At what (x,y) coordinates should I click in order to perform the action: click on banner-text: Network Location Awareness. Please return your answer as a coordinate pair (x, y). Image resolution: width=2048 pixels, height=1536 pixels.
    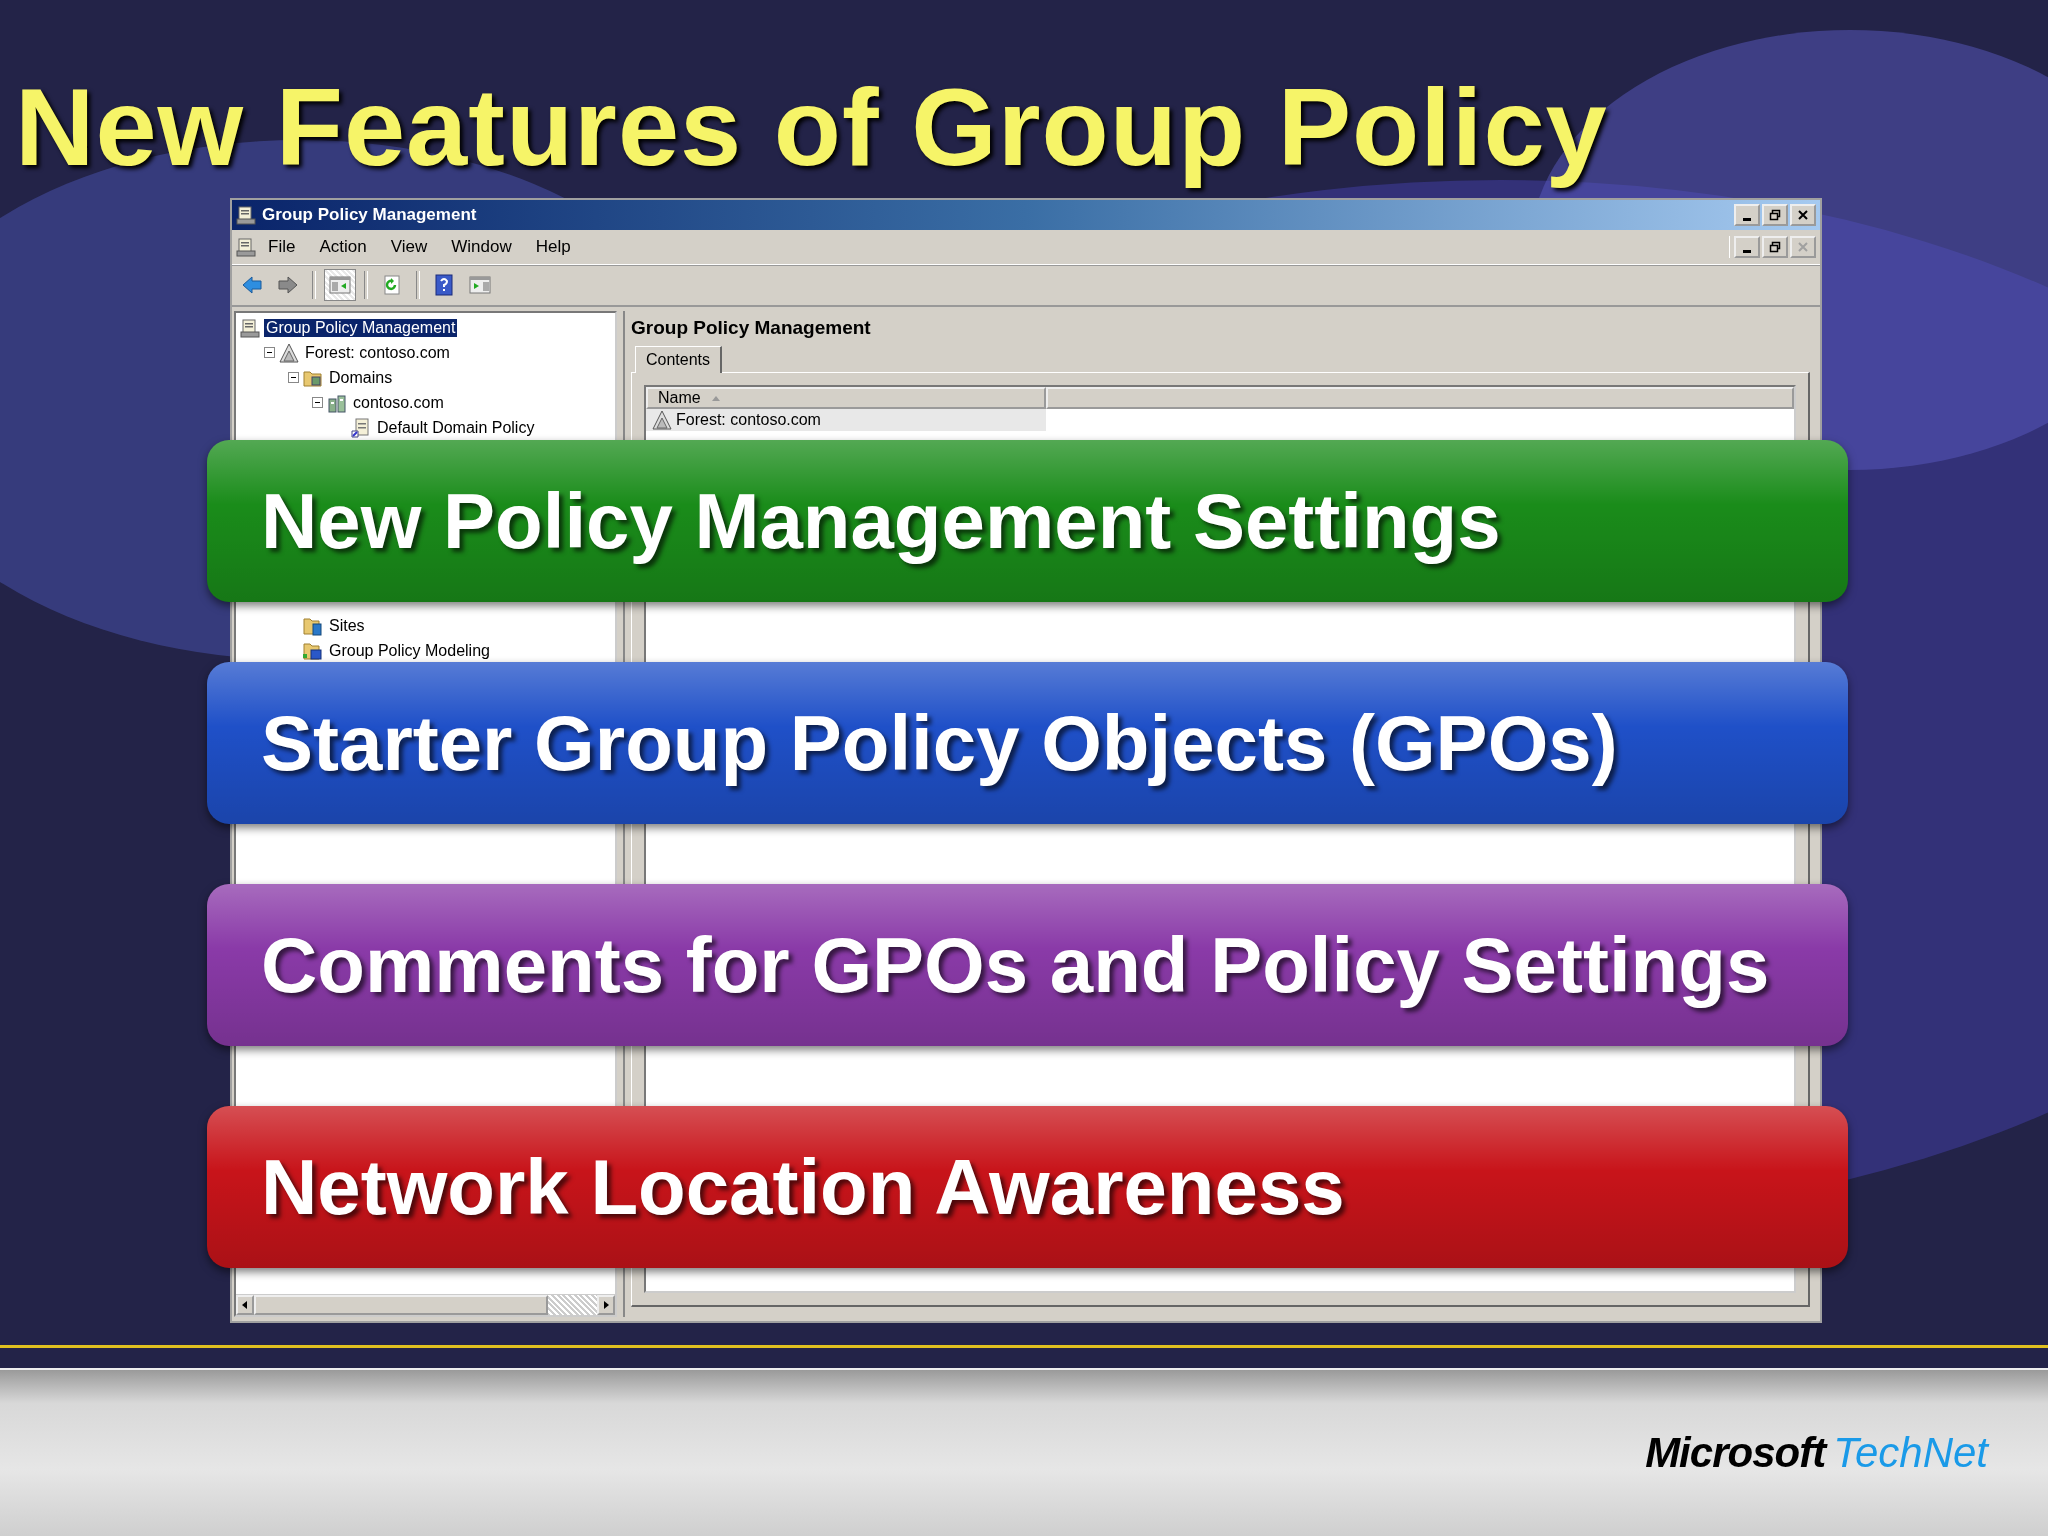
    Looking at the image, I should click on (803, 1187).